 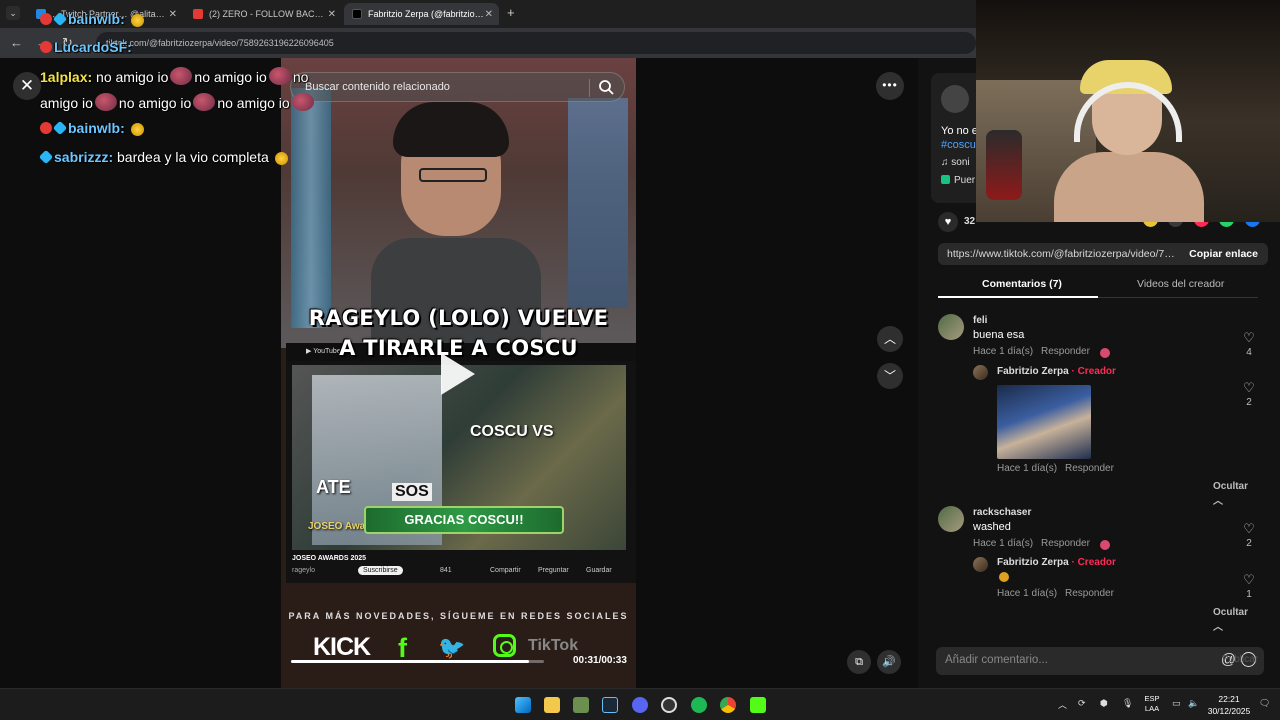 I want to click on copy-link-button: Copiar enlace, so click(x=1223, y=254).